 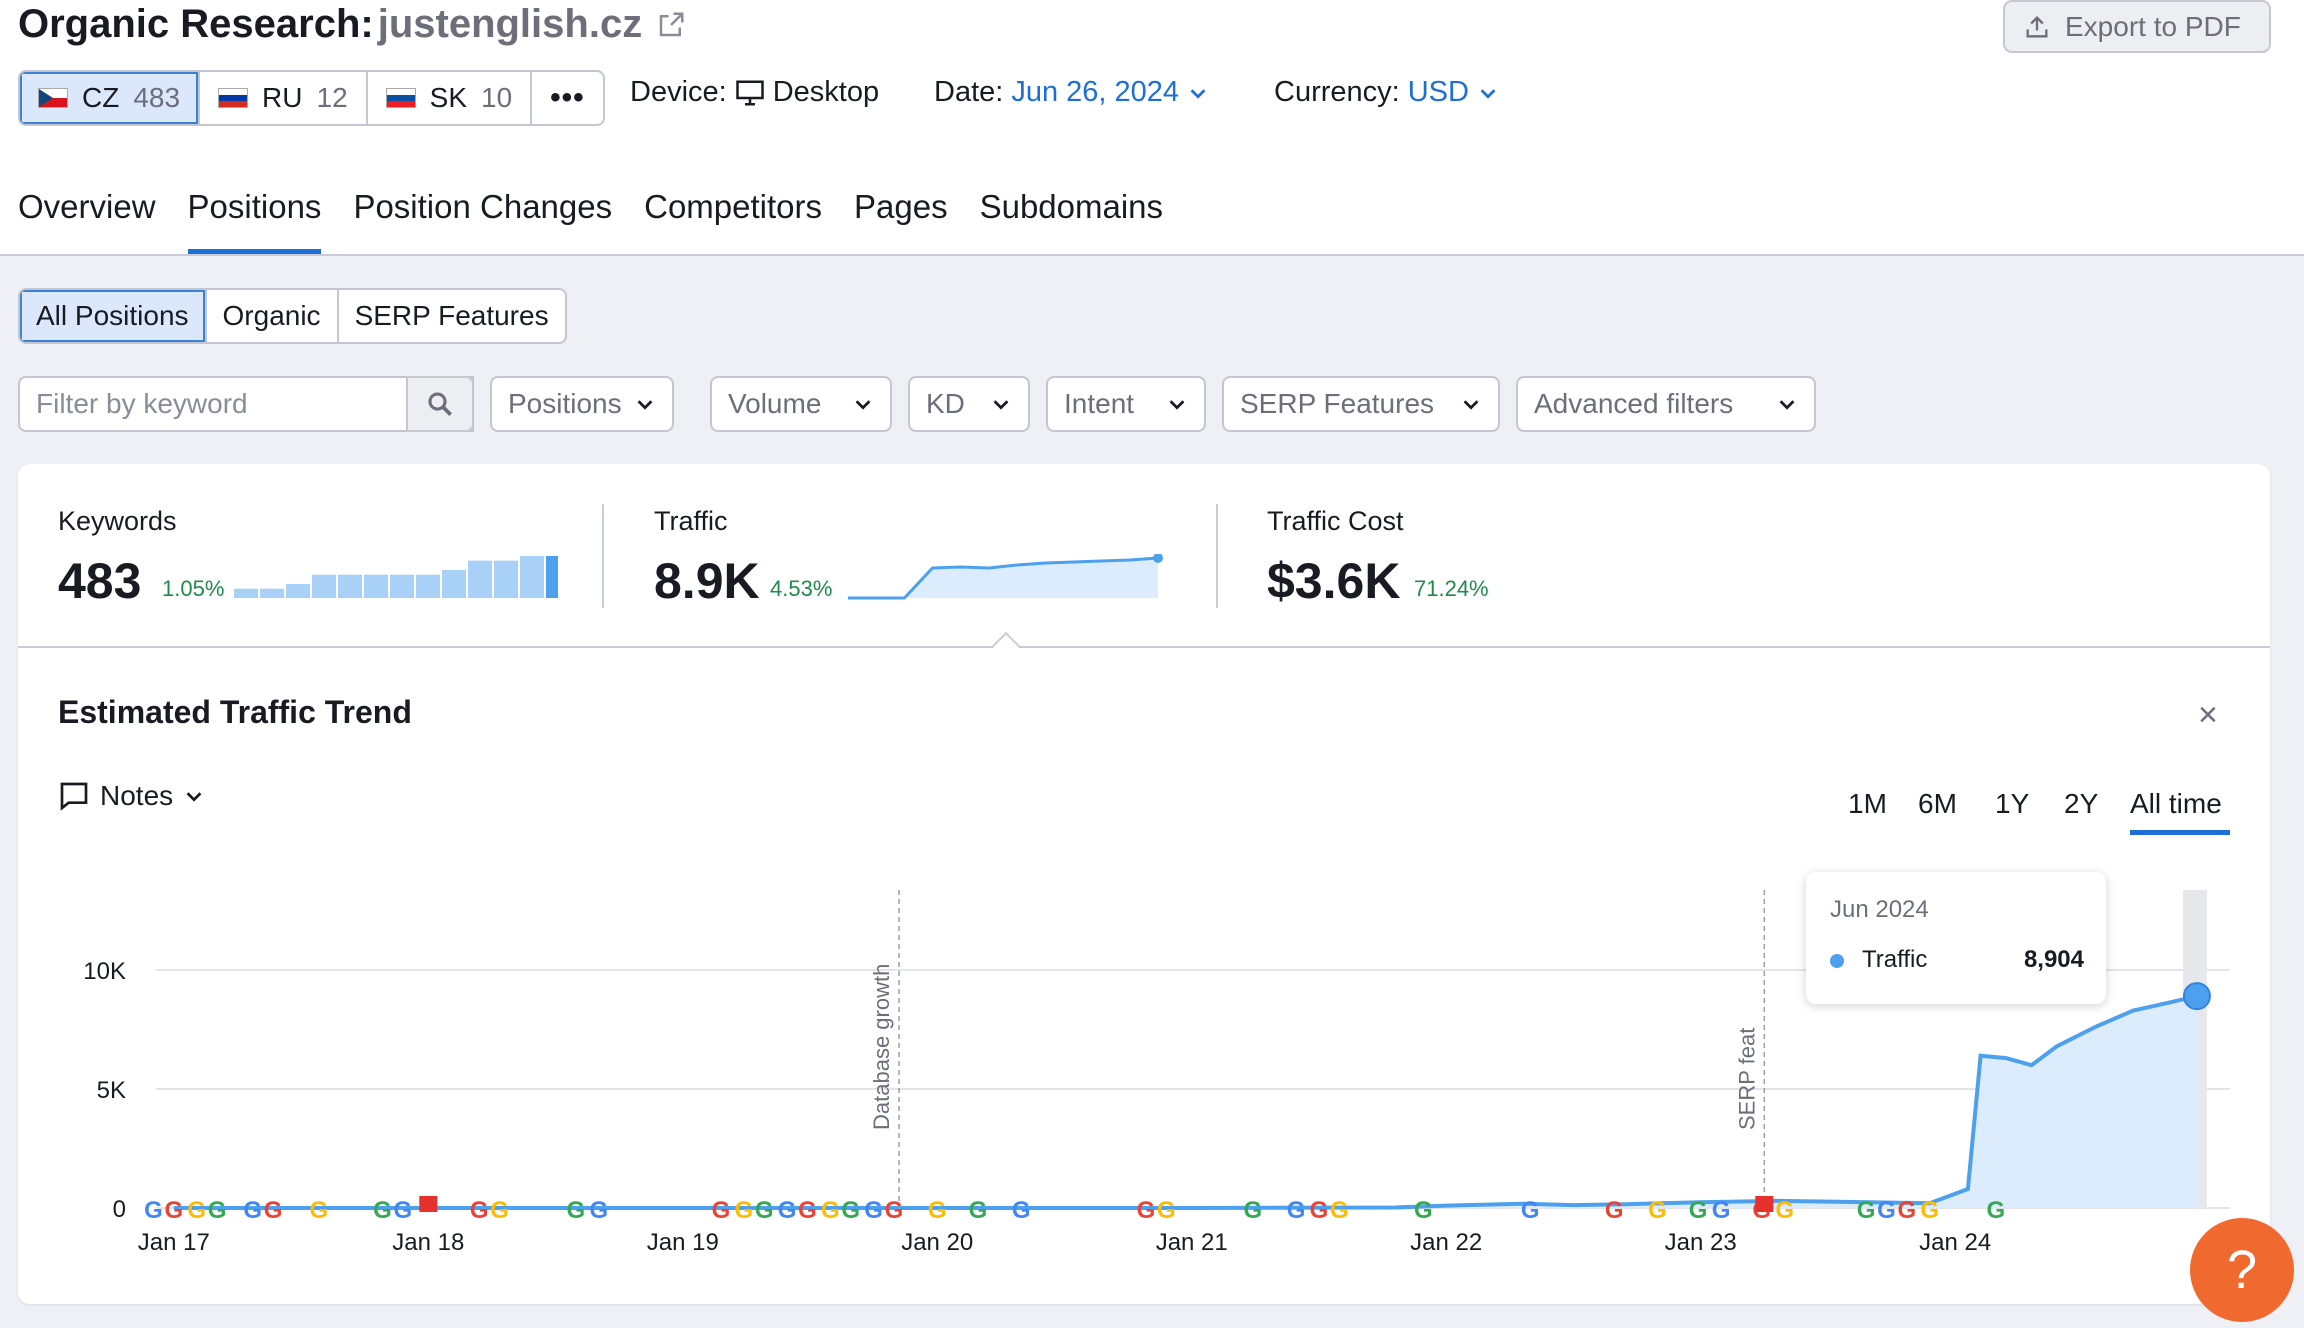 What do you see at coordinates (881, 1047) in the screenshot?
I see `annotation-label: Database growth` at bounding box center [881, 1047].